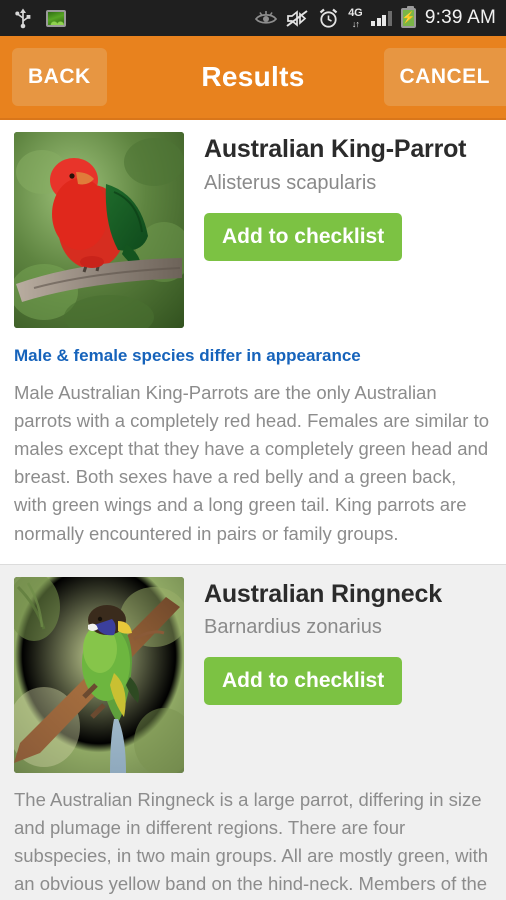 Image resolution: width=506 pixels, height=900 pixels. I want to click on usb-icon, so click(23, 18).